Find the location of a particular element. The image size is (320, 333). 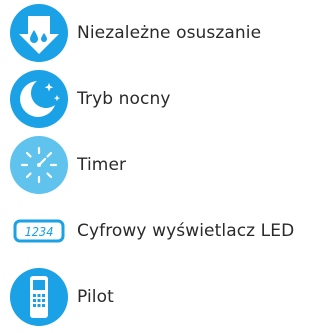

led-display-text: 1234 is located at coordinates (39, 232).